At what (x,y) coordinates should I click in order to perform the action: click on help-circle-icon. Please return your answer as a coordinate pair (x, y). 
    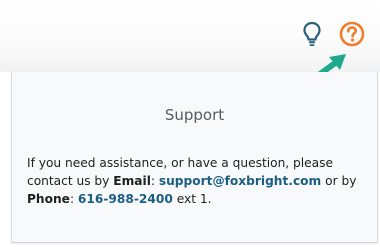
    Looking at the image, I should click on (352, 34).